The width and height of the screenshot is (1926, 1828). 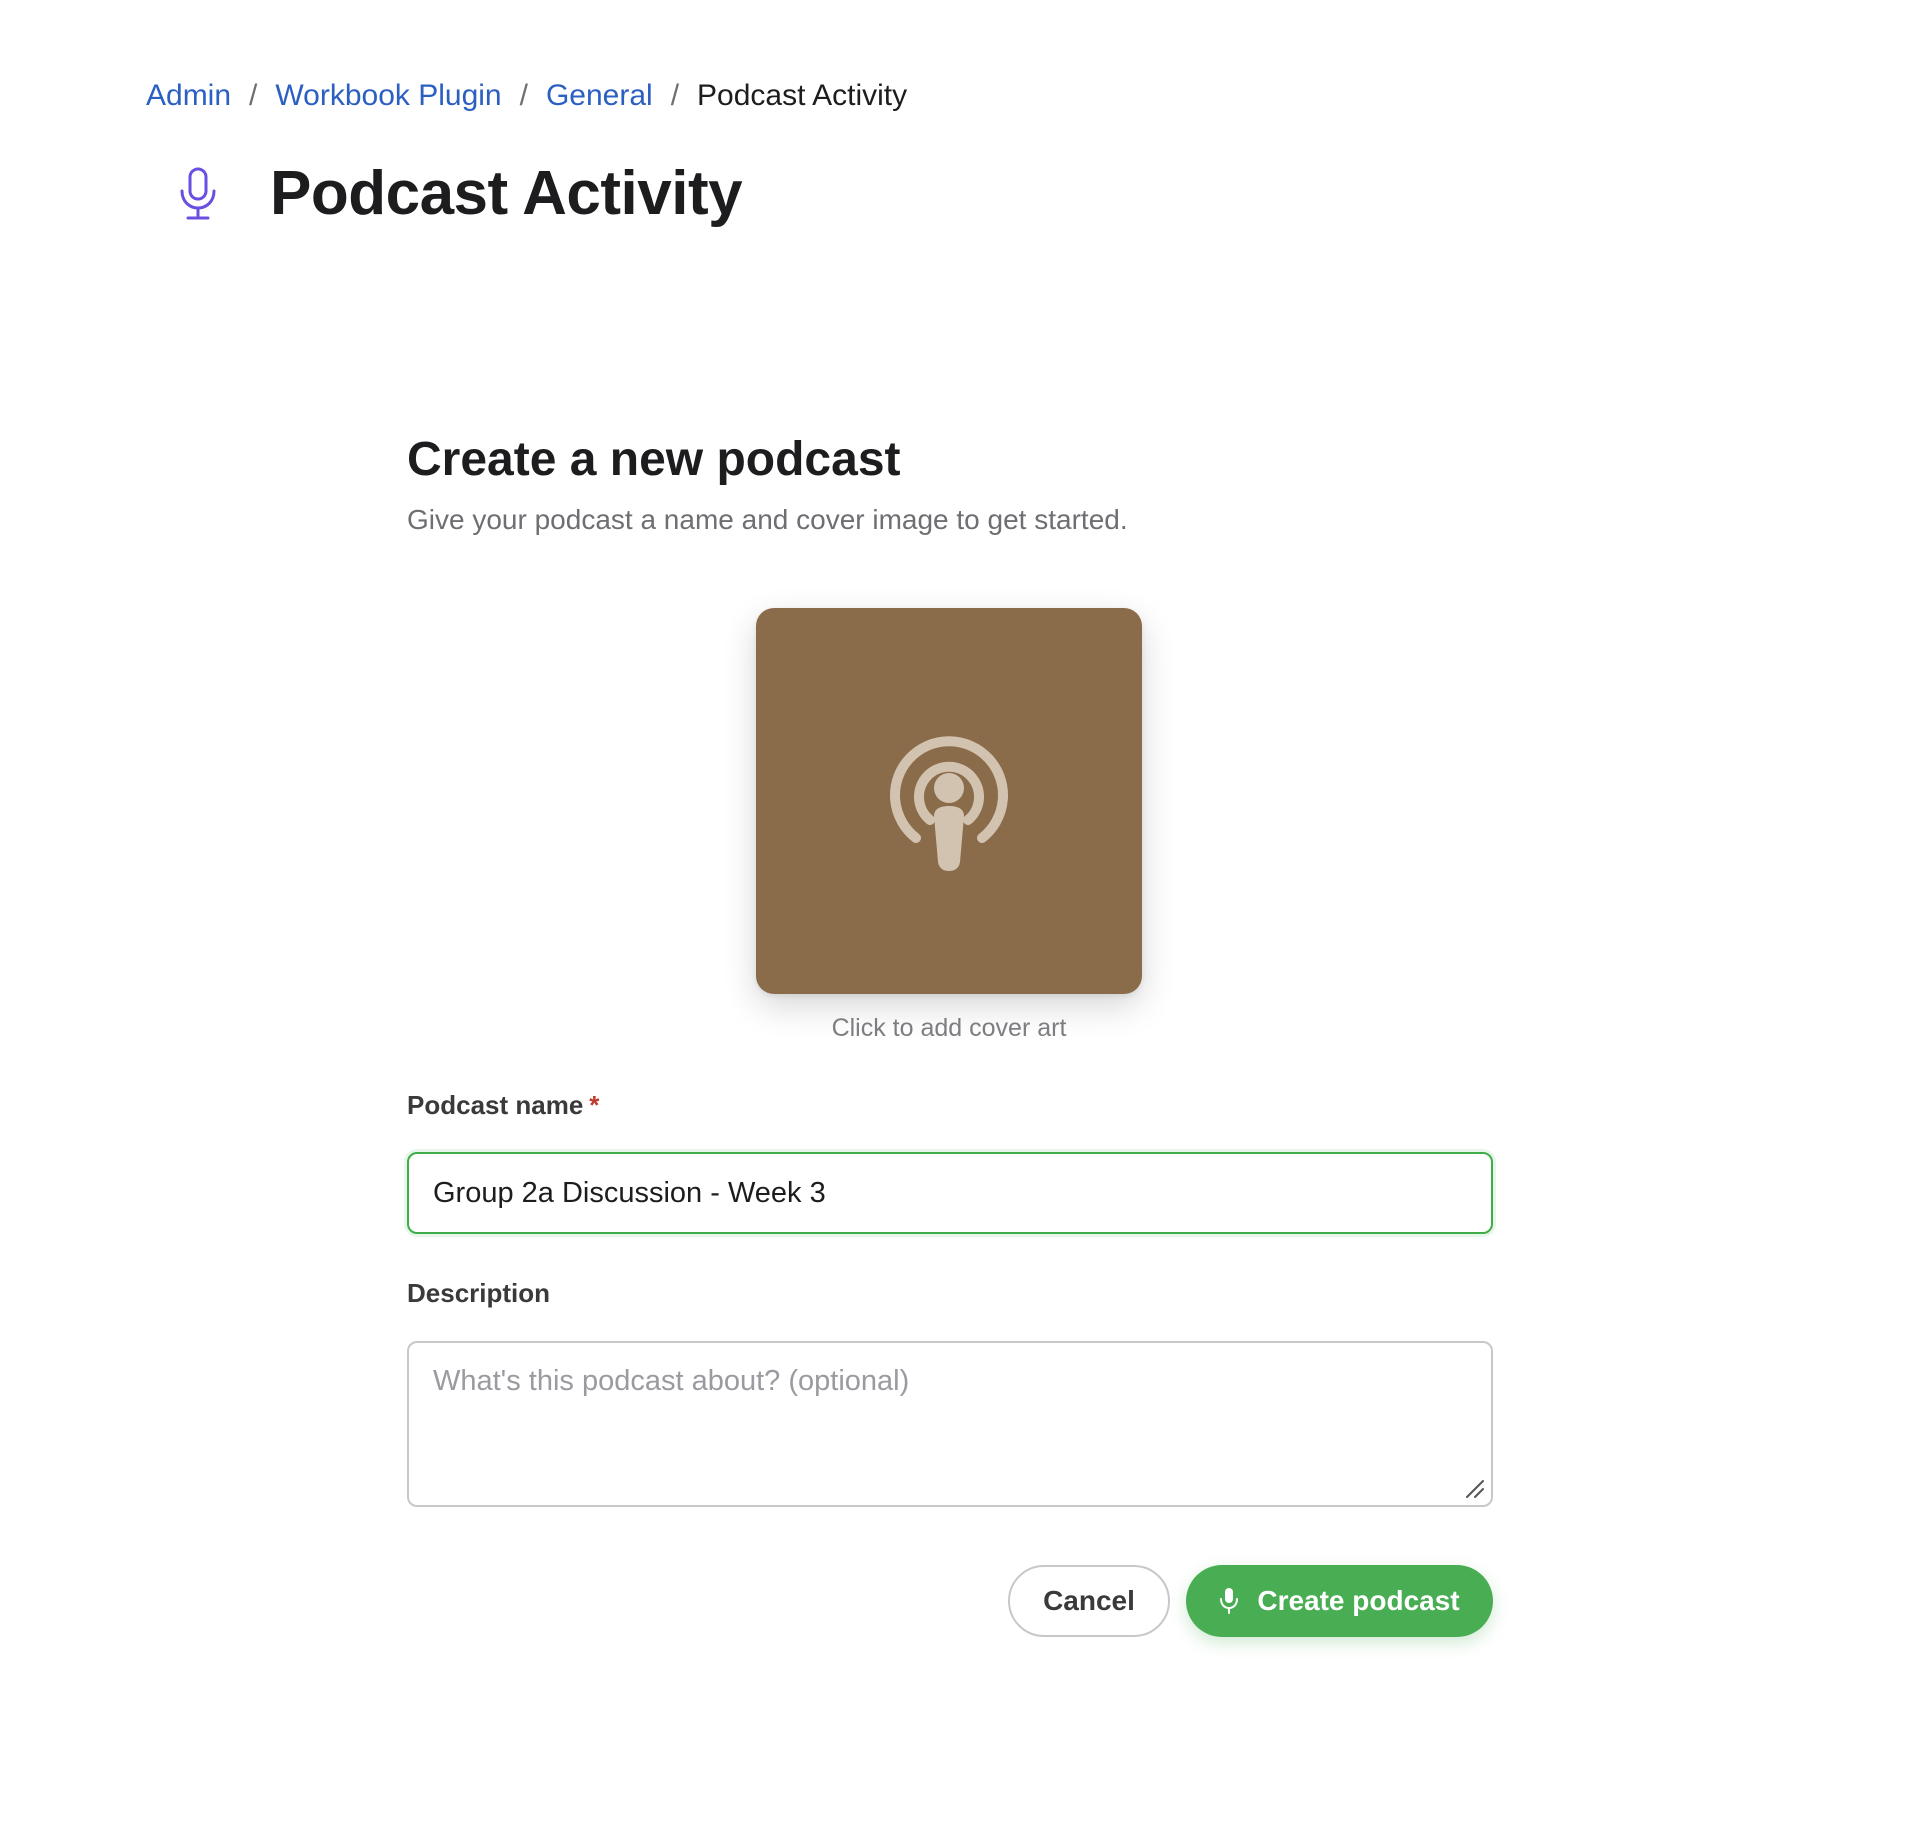 What do you see at coordinates (188, 96) in the screenshot?
I see `breadcrumb-link-admin: Admin` at bounding box center [188, 96].